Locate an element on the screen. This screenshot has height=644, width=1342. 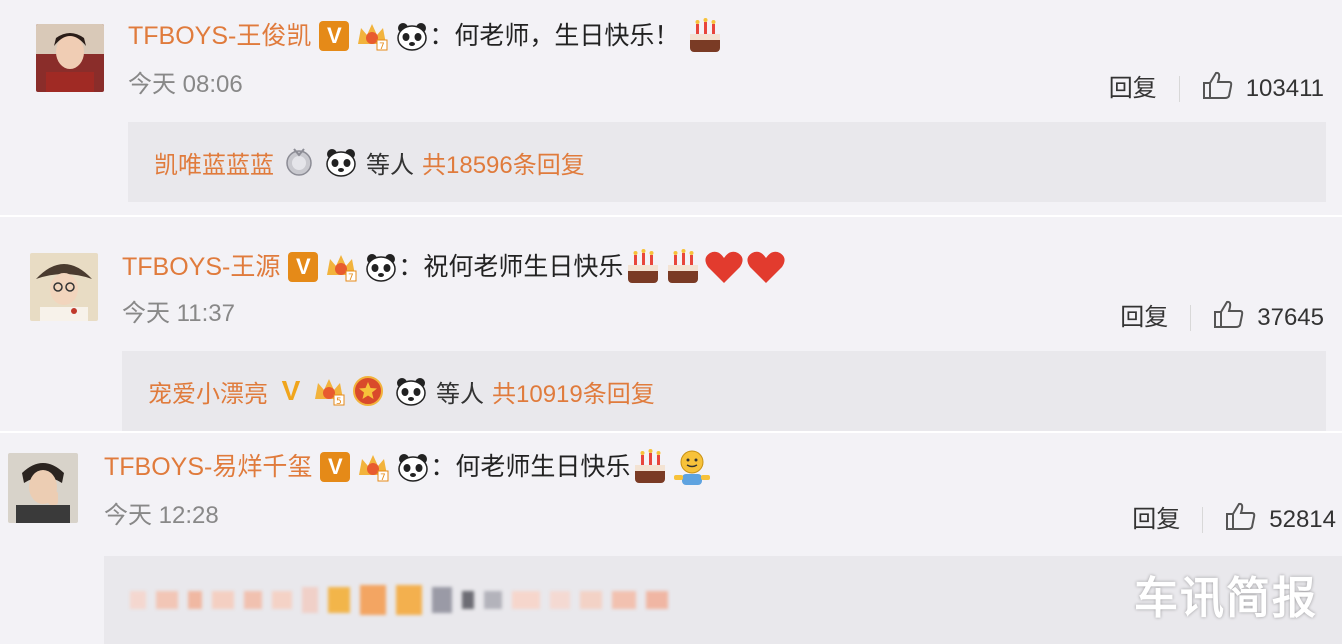
medal-icon is located at coordinates (299, 162).